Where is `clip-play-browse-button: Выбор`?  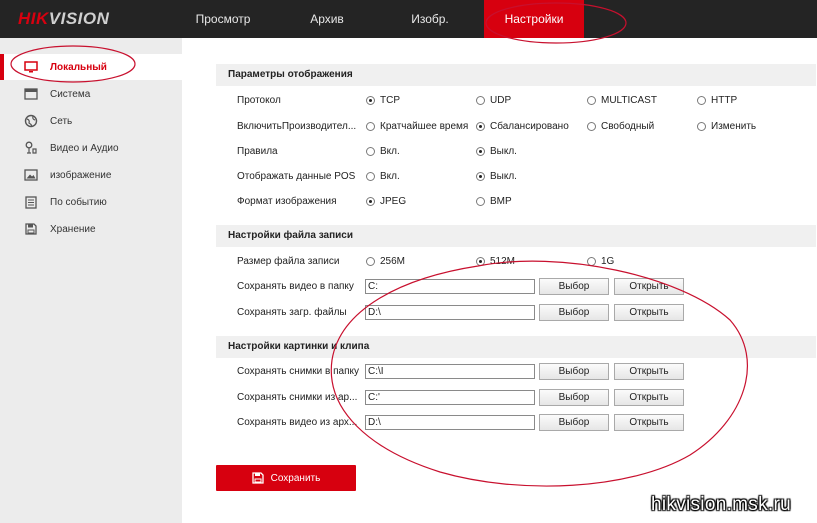 clip-play-browse-button: Выбор is located at coordinates (574, 422).